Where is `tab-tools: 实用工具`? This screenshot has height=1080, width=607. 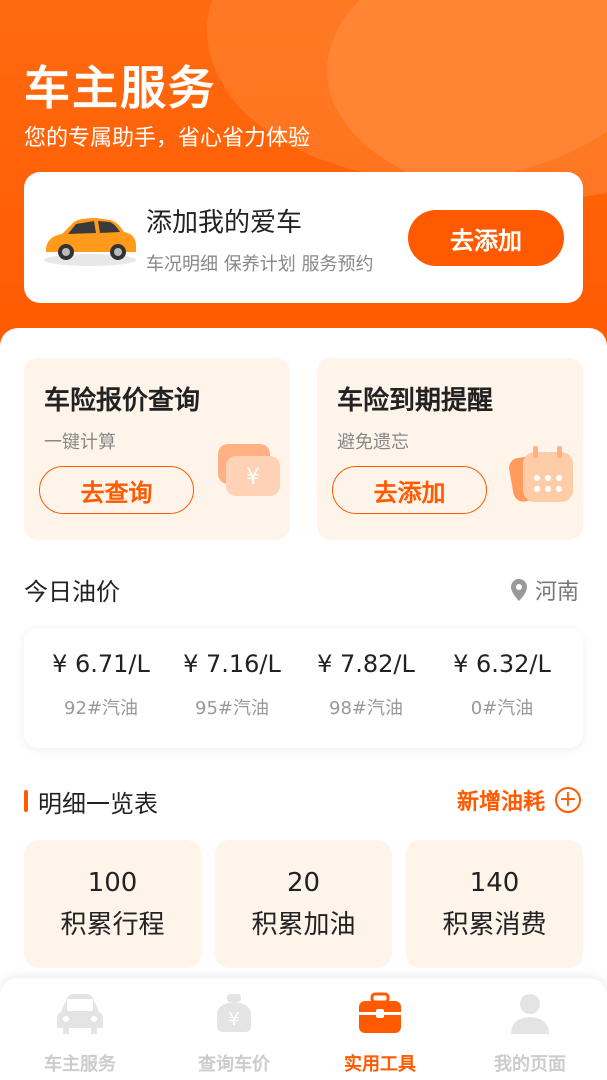 tab-tools: 实用工具 is located at coordinates (380, 1034).